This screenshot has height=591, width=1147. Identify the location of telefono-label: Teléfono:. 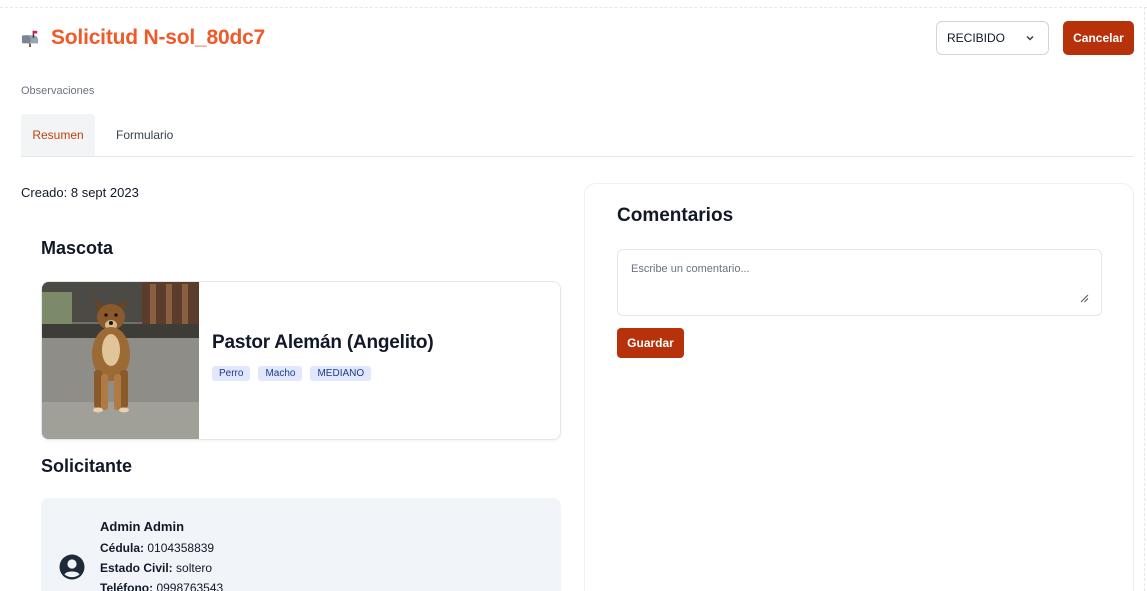
(127, 586).